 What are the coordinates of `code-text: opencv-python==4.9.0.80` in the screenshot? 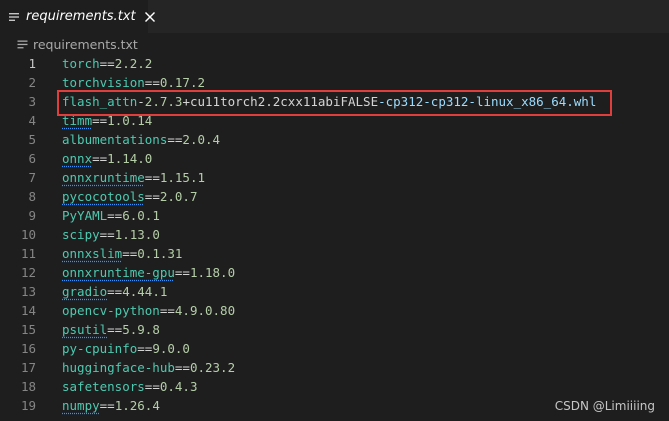 It's located at (148, 310).